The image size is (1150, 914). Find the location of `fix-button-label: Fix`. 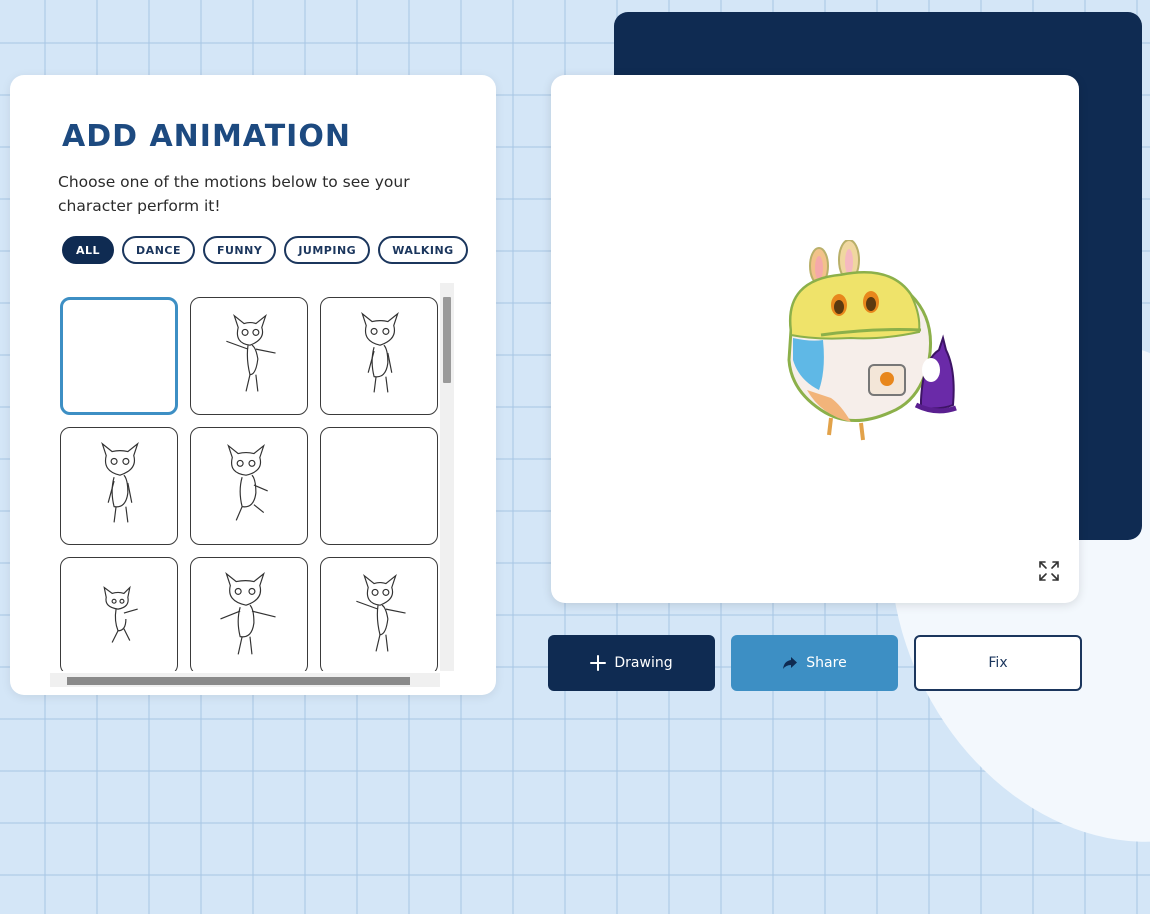

fix-button-label: Fix is located at coordinates (998, 663).